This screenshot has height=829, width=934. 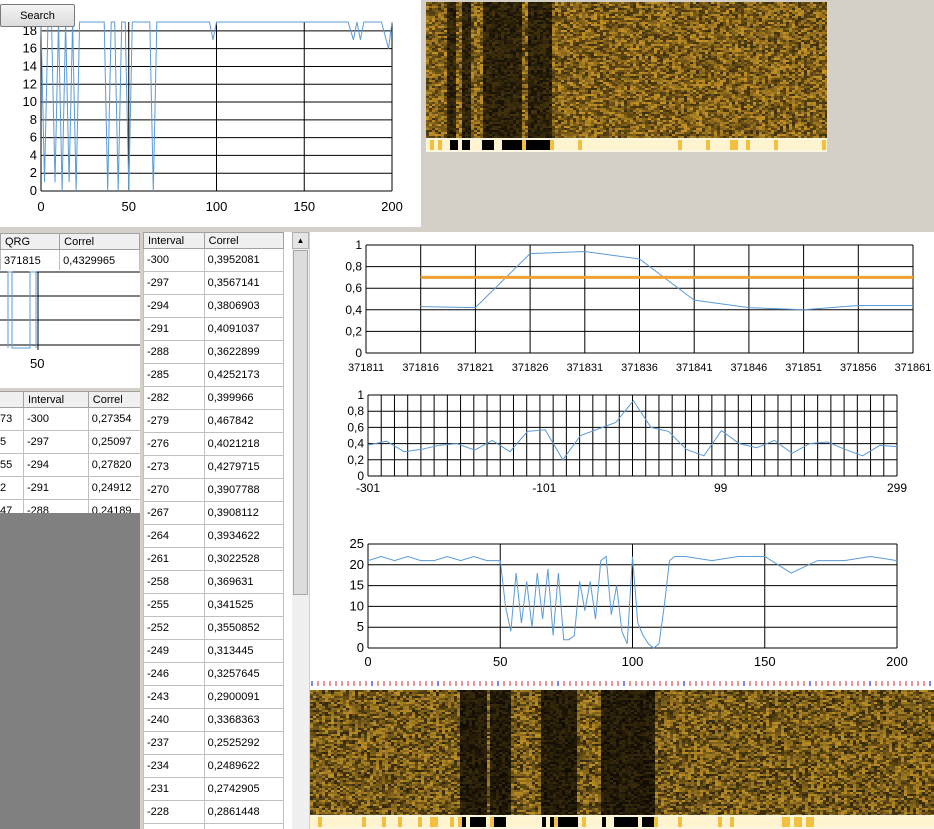 I want to click on table-row: -249 0,313445, so click(x=214, y=651).